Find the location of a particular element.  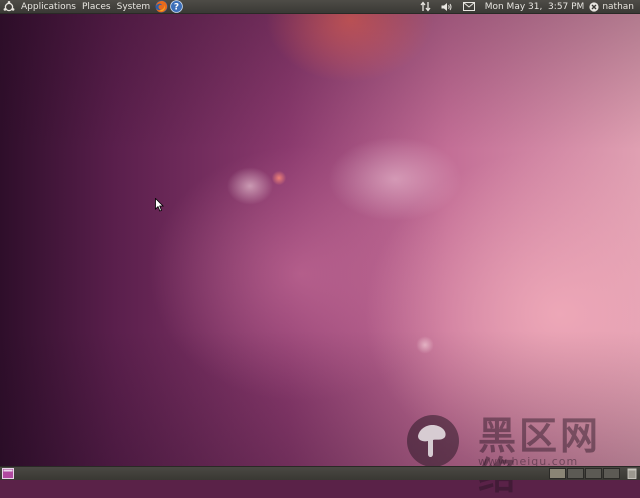

help-launcher: ? is located at coordinates (176, 6).